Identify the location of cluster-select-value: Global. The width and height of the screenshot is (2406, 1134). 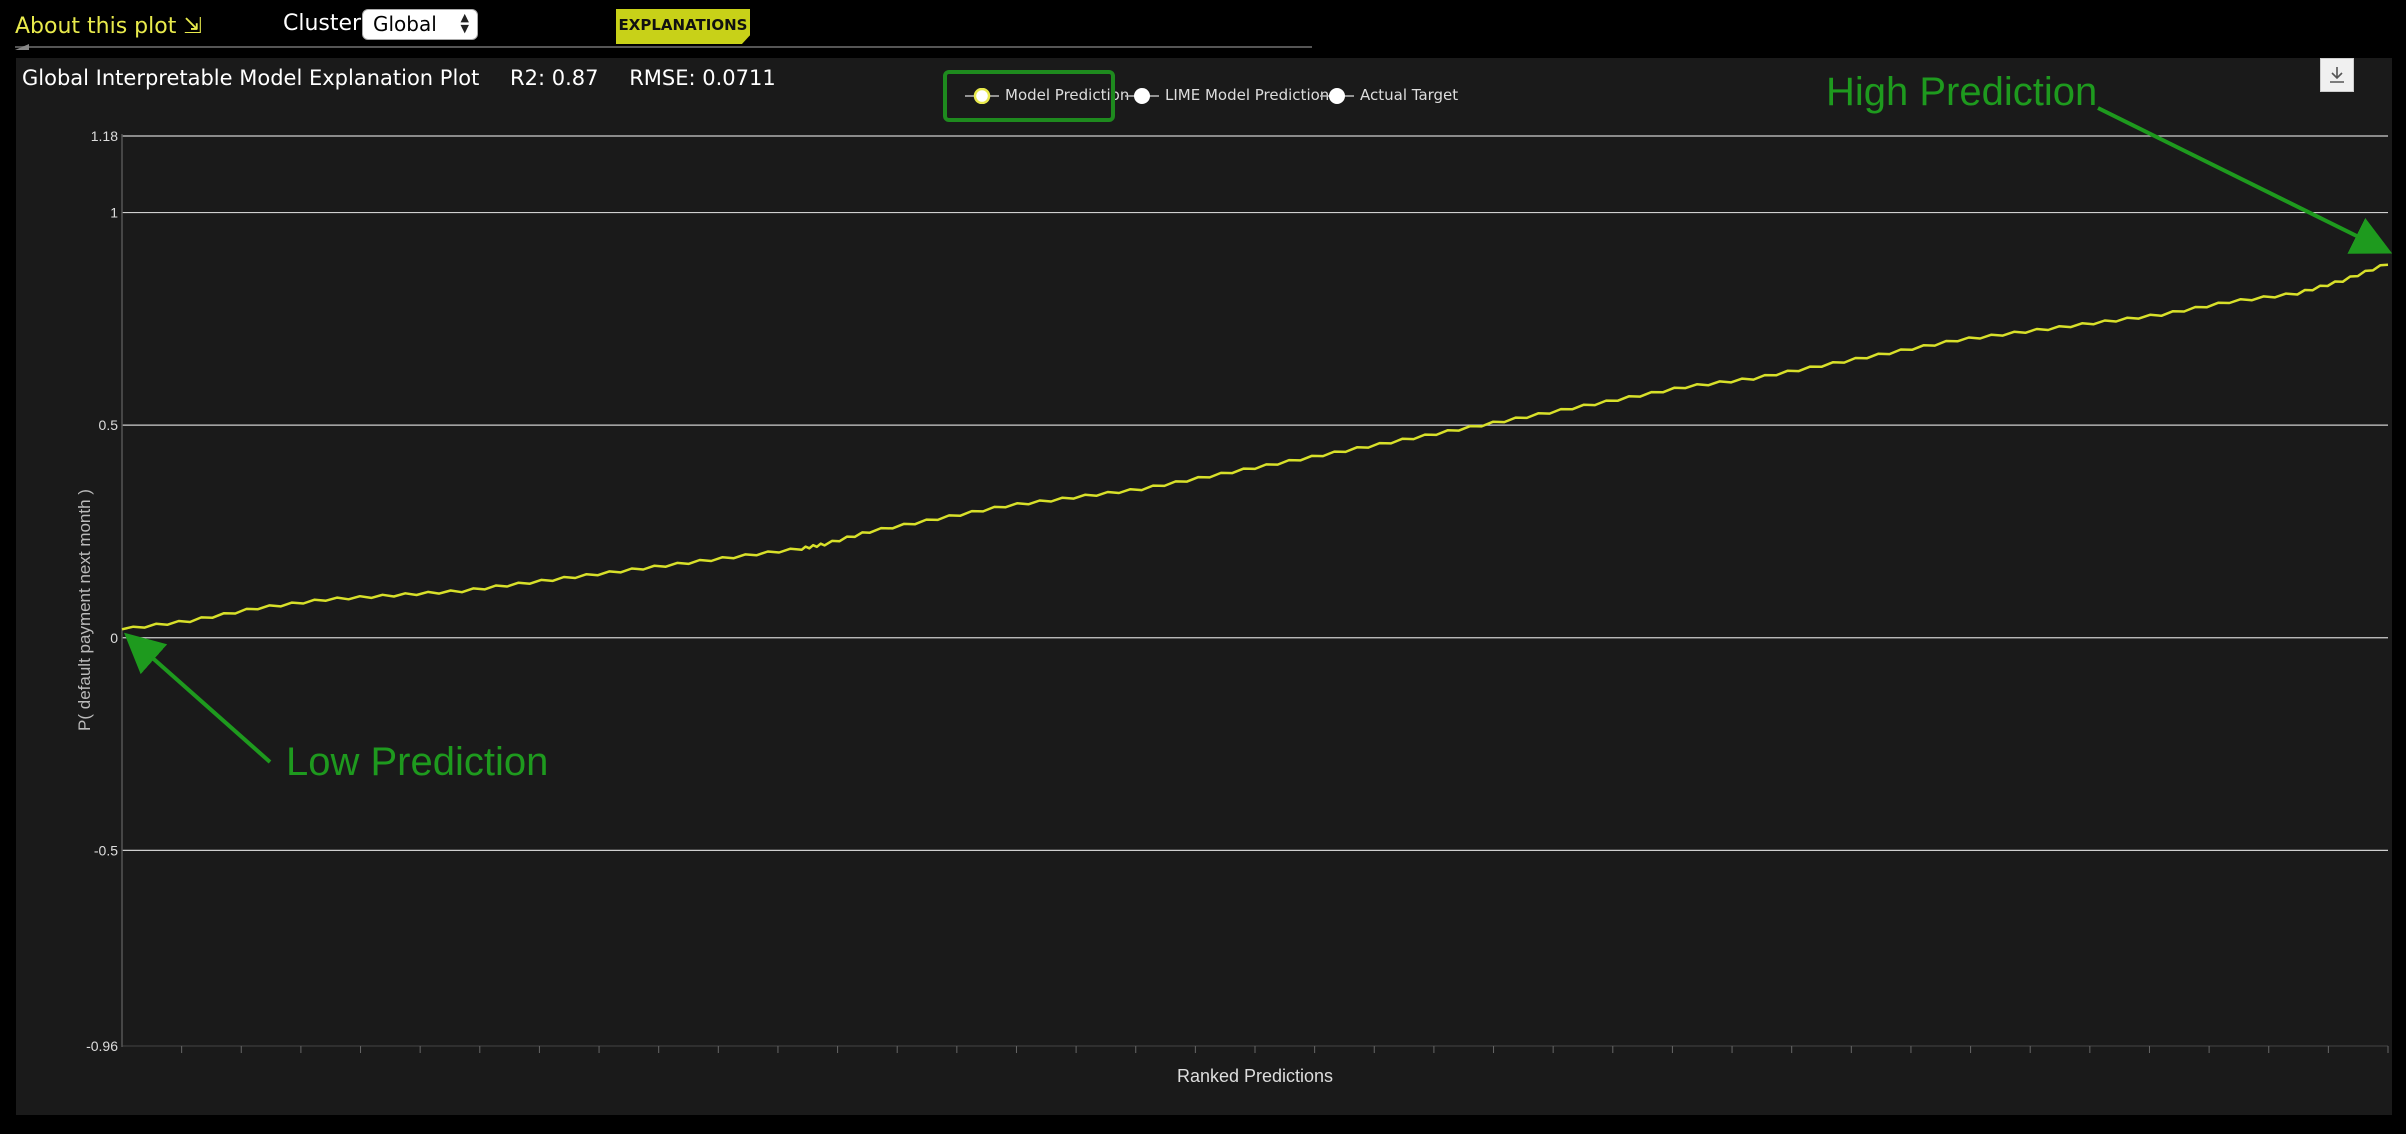
(405, 24).